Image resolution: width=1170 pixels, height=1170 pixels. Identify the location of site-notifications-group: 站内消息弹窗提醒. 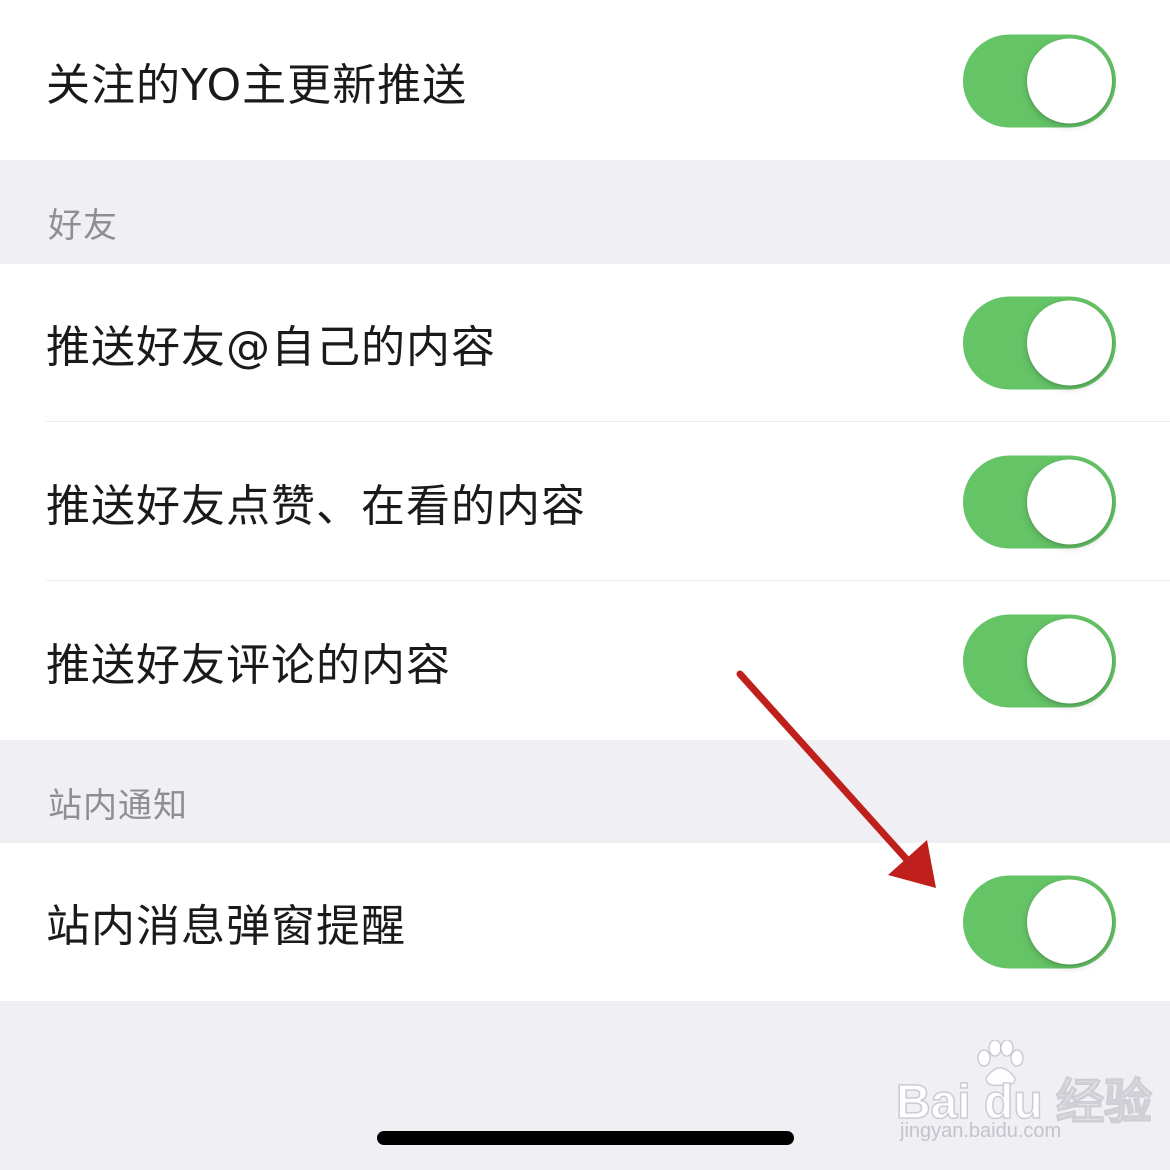
(585, 922).